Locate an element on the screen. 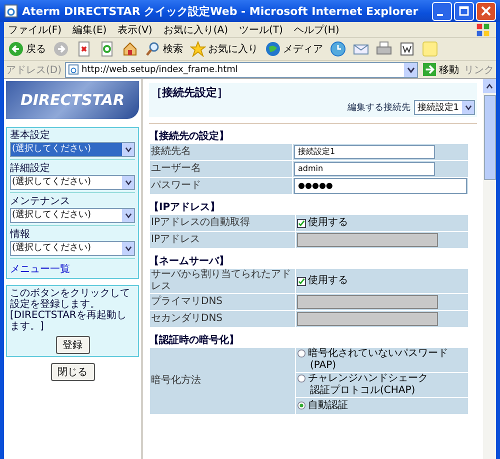  field-label: セカンダリDNS is located at coordinates (222, 319).